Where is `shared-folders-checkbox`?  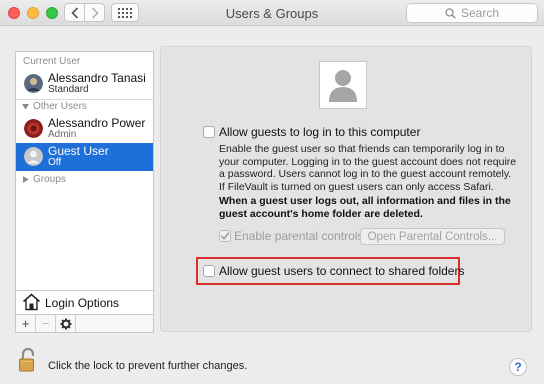 shared-folders-checkbox is located at coordinates (209, 271).